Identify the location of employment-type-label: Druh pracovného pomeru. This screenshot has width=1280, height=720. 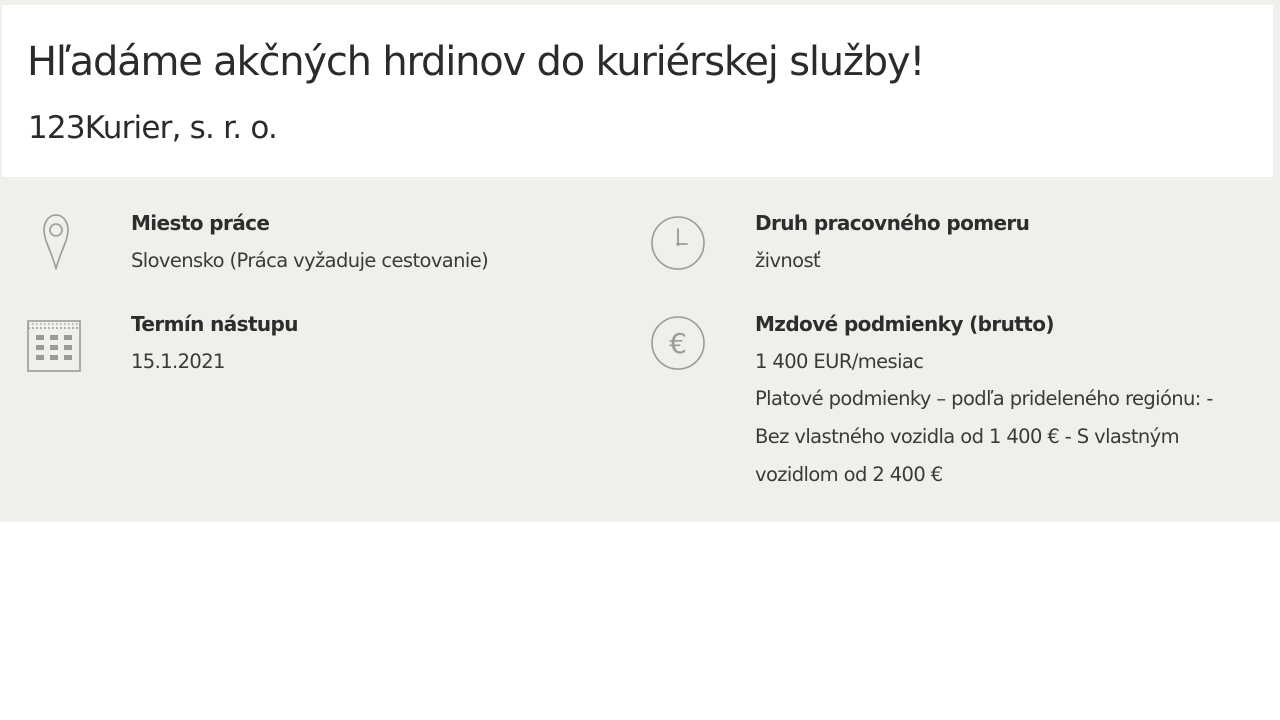
(892, 223).